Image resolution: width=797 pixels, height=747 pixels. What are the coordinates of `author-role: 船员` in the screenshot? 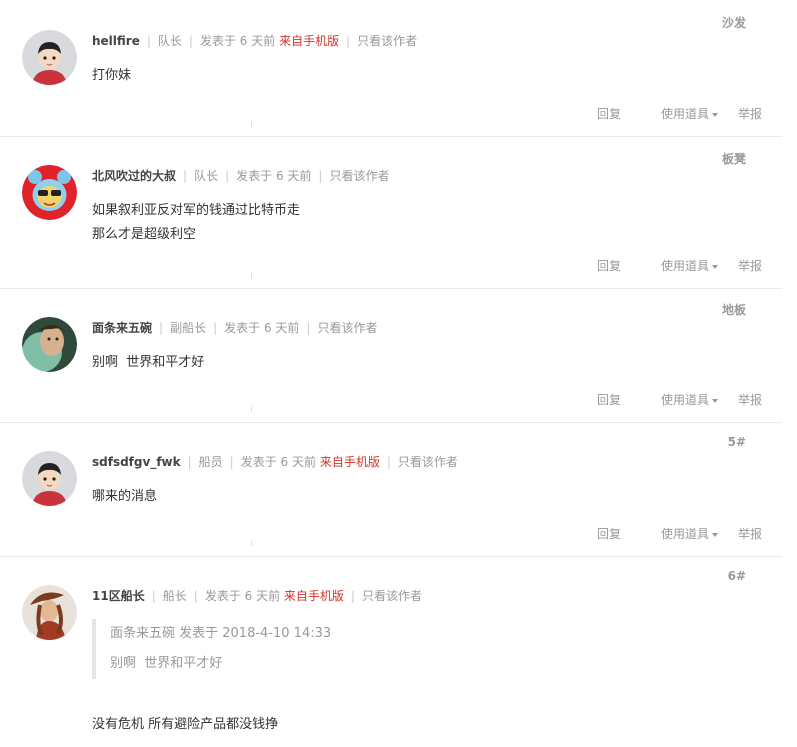 It's located at (210, 462).